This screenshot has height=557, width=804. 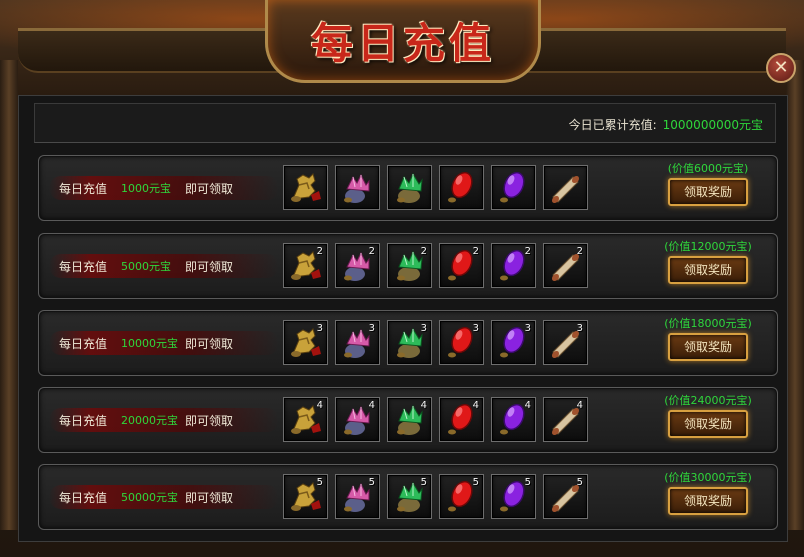 I want to click on purple-gem-icon, so click(x=512, y=187).